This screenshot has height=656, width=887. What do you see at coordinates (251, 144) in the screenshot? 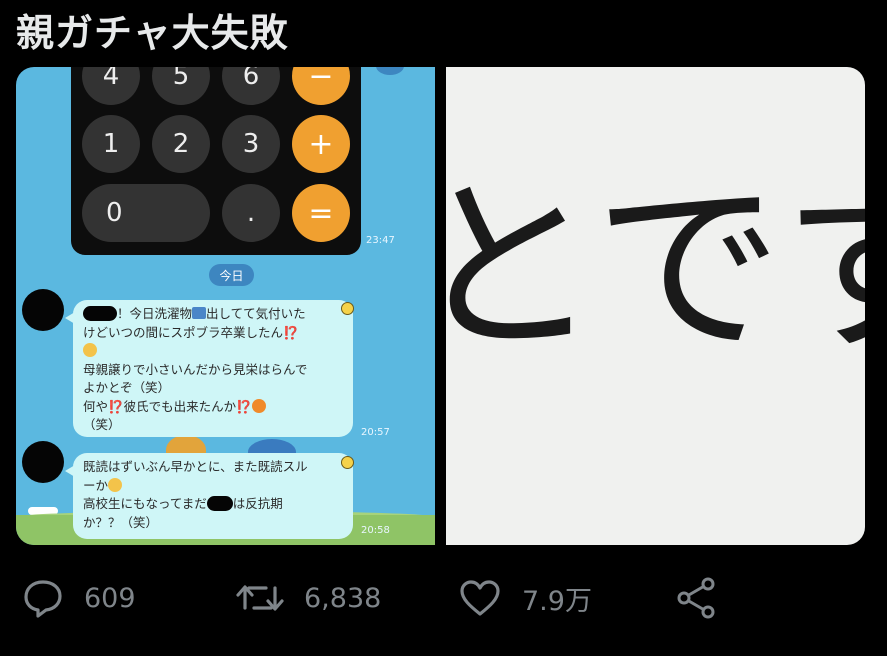
I see `calc-key: 3` at bounding box center [251, 144].